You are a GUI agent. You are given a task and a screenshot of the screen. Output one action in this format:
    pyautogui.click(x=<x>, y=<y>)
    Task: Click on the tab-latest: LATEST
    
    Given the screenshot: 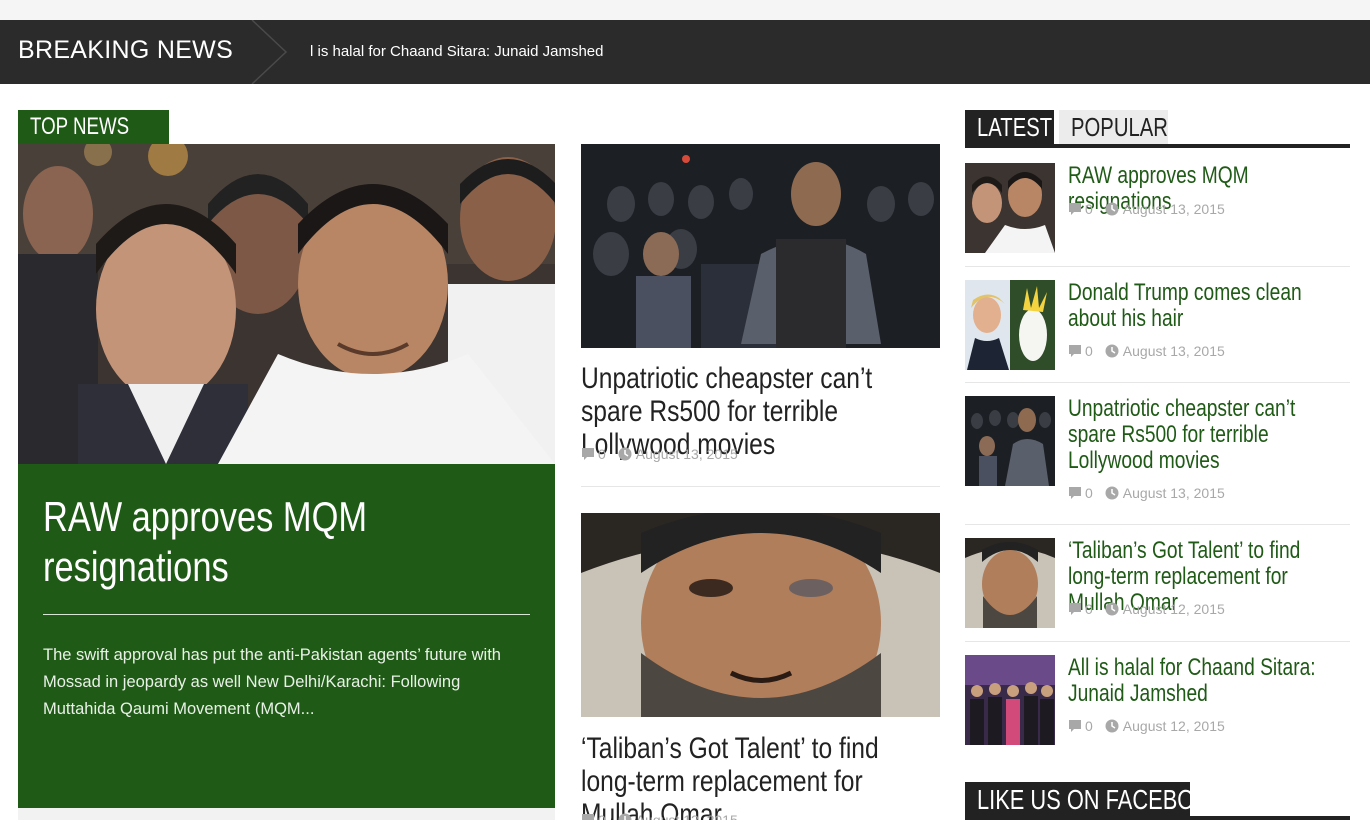 What is the action you would take?
    pyautogui.click(x=1009, y=127)
    